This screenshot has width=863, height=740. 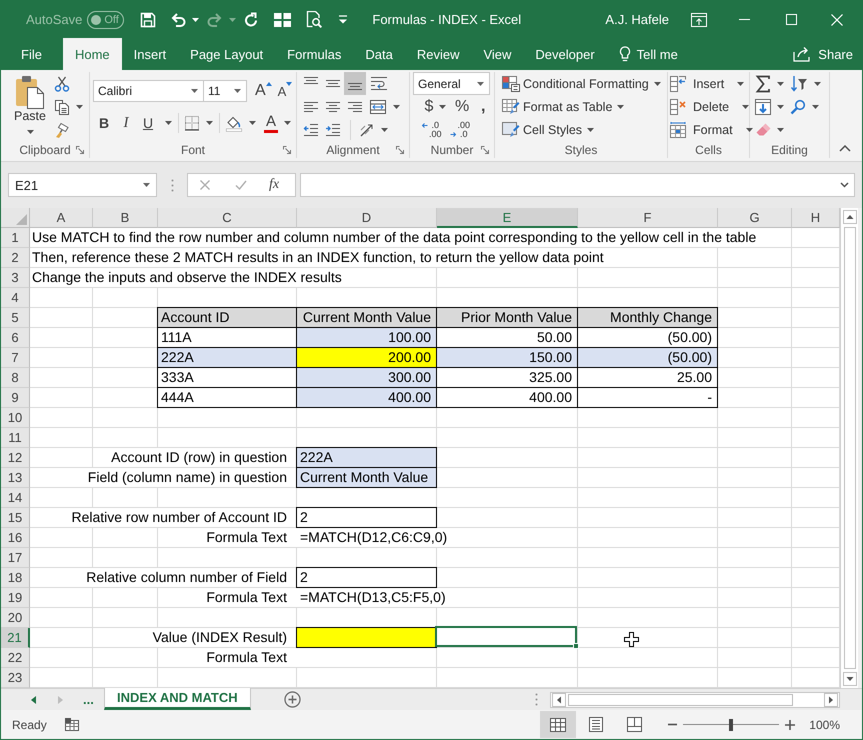 I want to click on print-preview-icon, so click(x=314, y=19).